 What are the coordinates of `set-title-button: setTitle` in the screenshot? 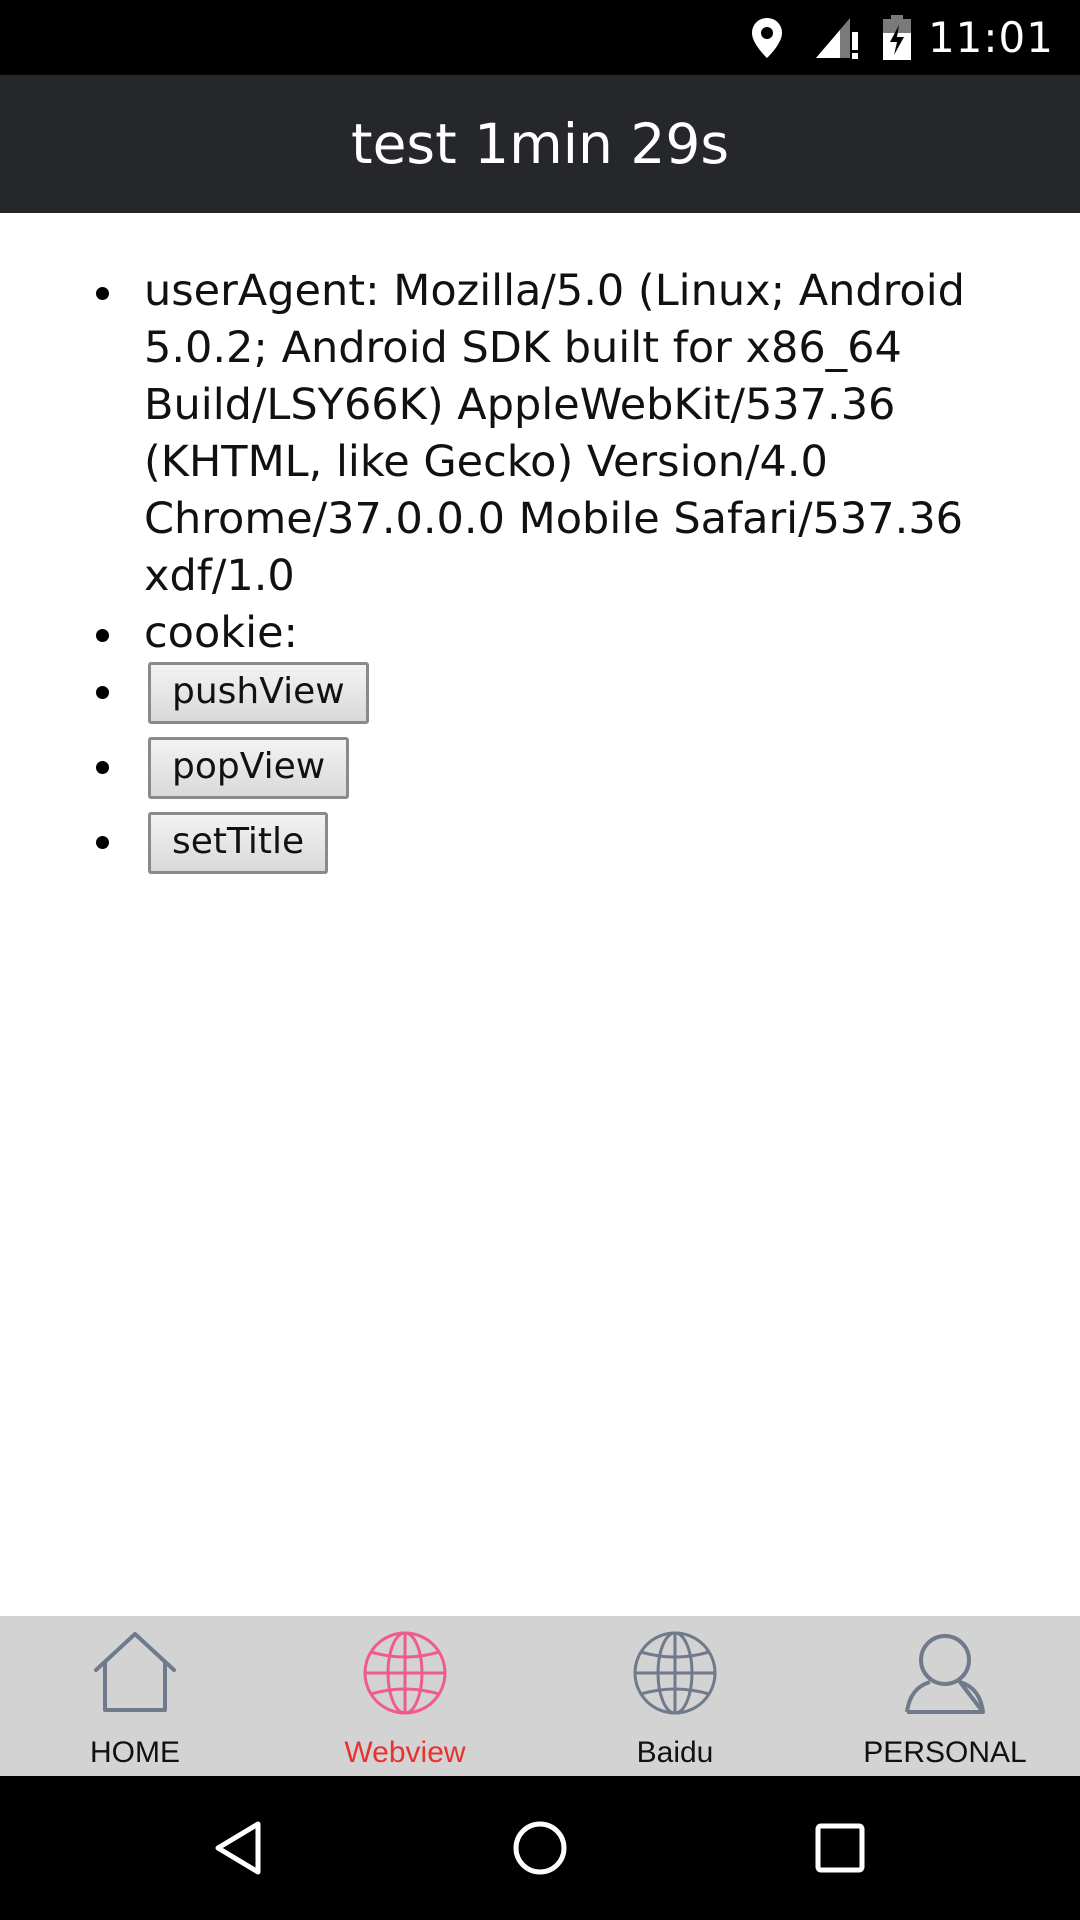 It's located at (238, 843).